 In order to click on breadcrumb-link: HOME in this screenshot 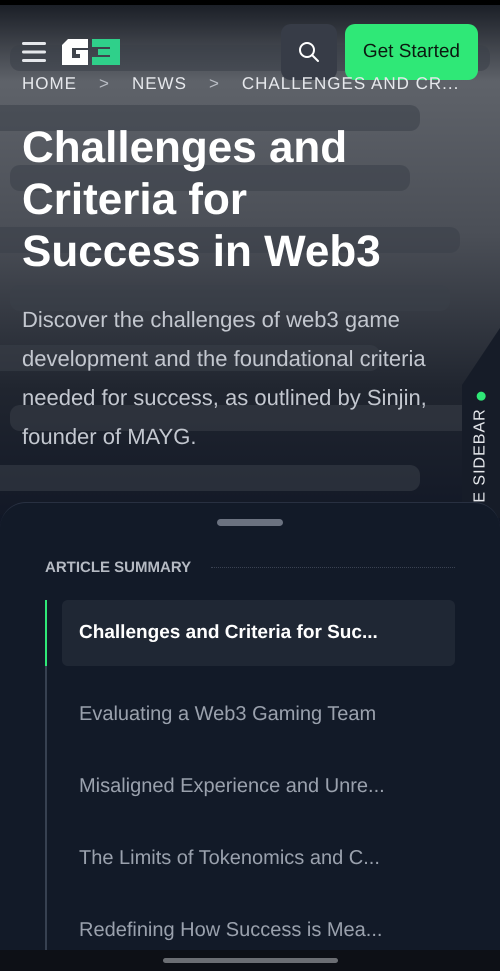, I will do `click(49, 84)`.